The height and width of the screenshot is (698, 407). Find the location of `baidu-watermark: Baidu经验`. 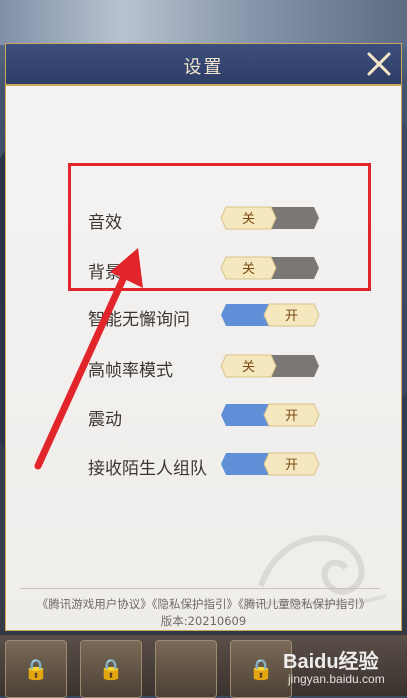

baidu-watermark: Baidu经验 is located at coordinates (331, 659).